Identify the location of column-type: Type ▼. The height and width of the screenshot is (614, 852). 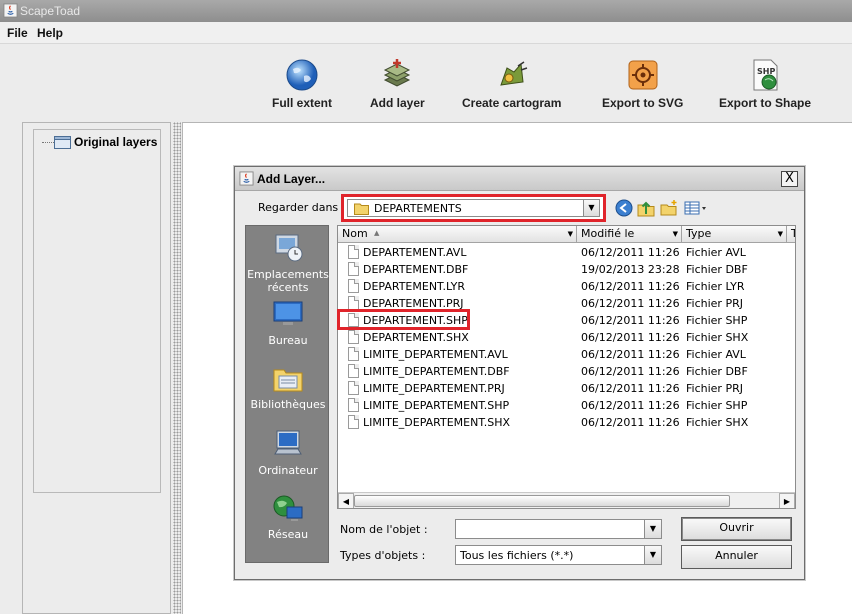
(734, 234).